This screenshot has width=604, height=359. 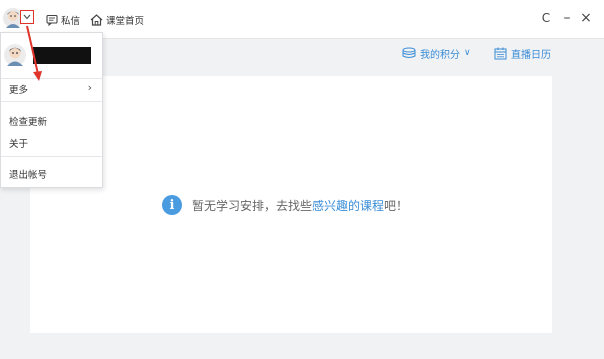 I want to click on messages-button: 私信, so click(x=63, y=20).